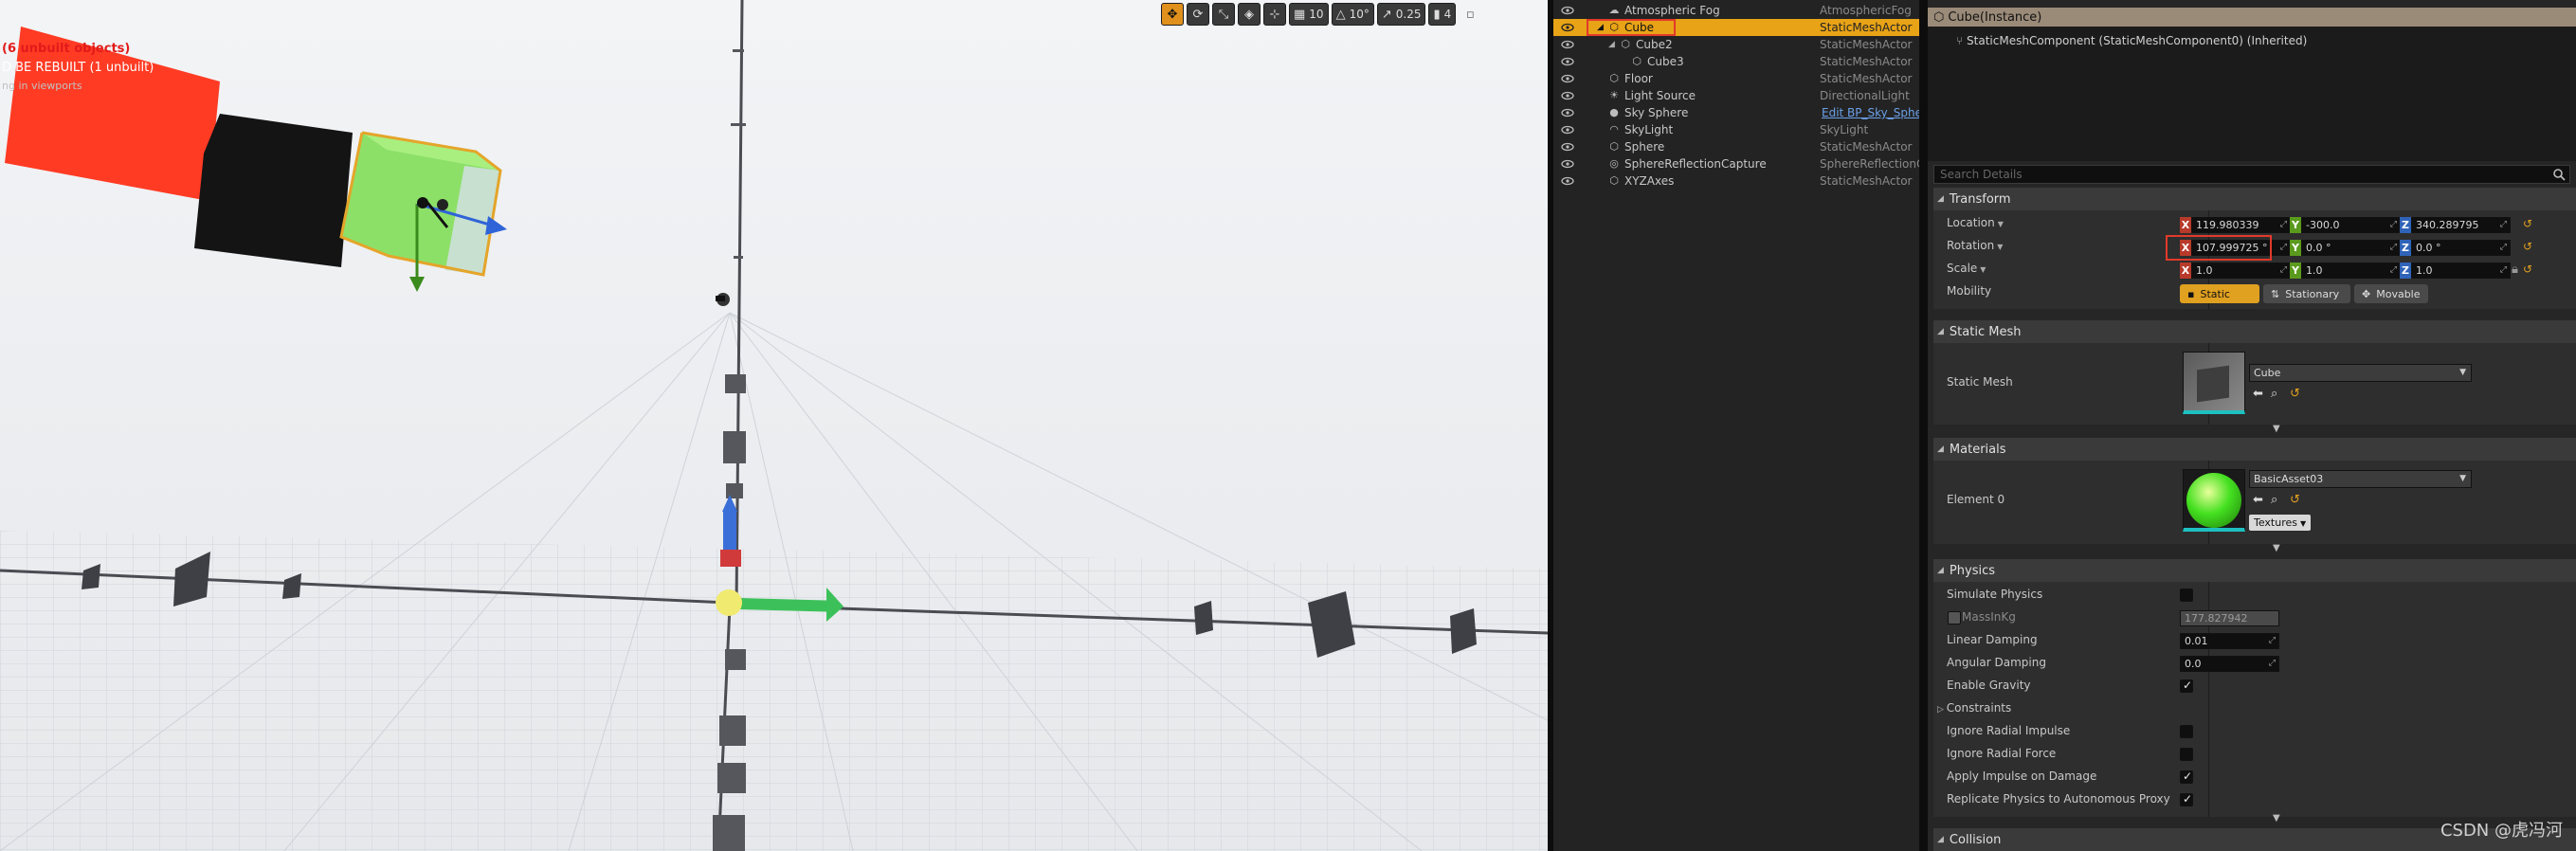  Describe the element at coordinates (2219, 293) in the screenshot. I see `mobility-static-button: ▪ Static` at that location.